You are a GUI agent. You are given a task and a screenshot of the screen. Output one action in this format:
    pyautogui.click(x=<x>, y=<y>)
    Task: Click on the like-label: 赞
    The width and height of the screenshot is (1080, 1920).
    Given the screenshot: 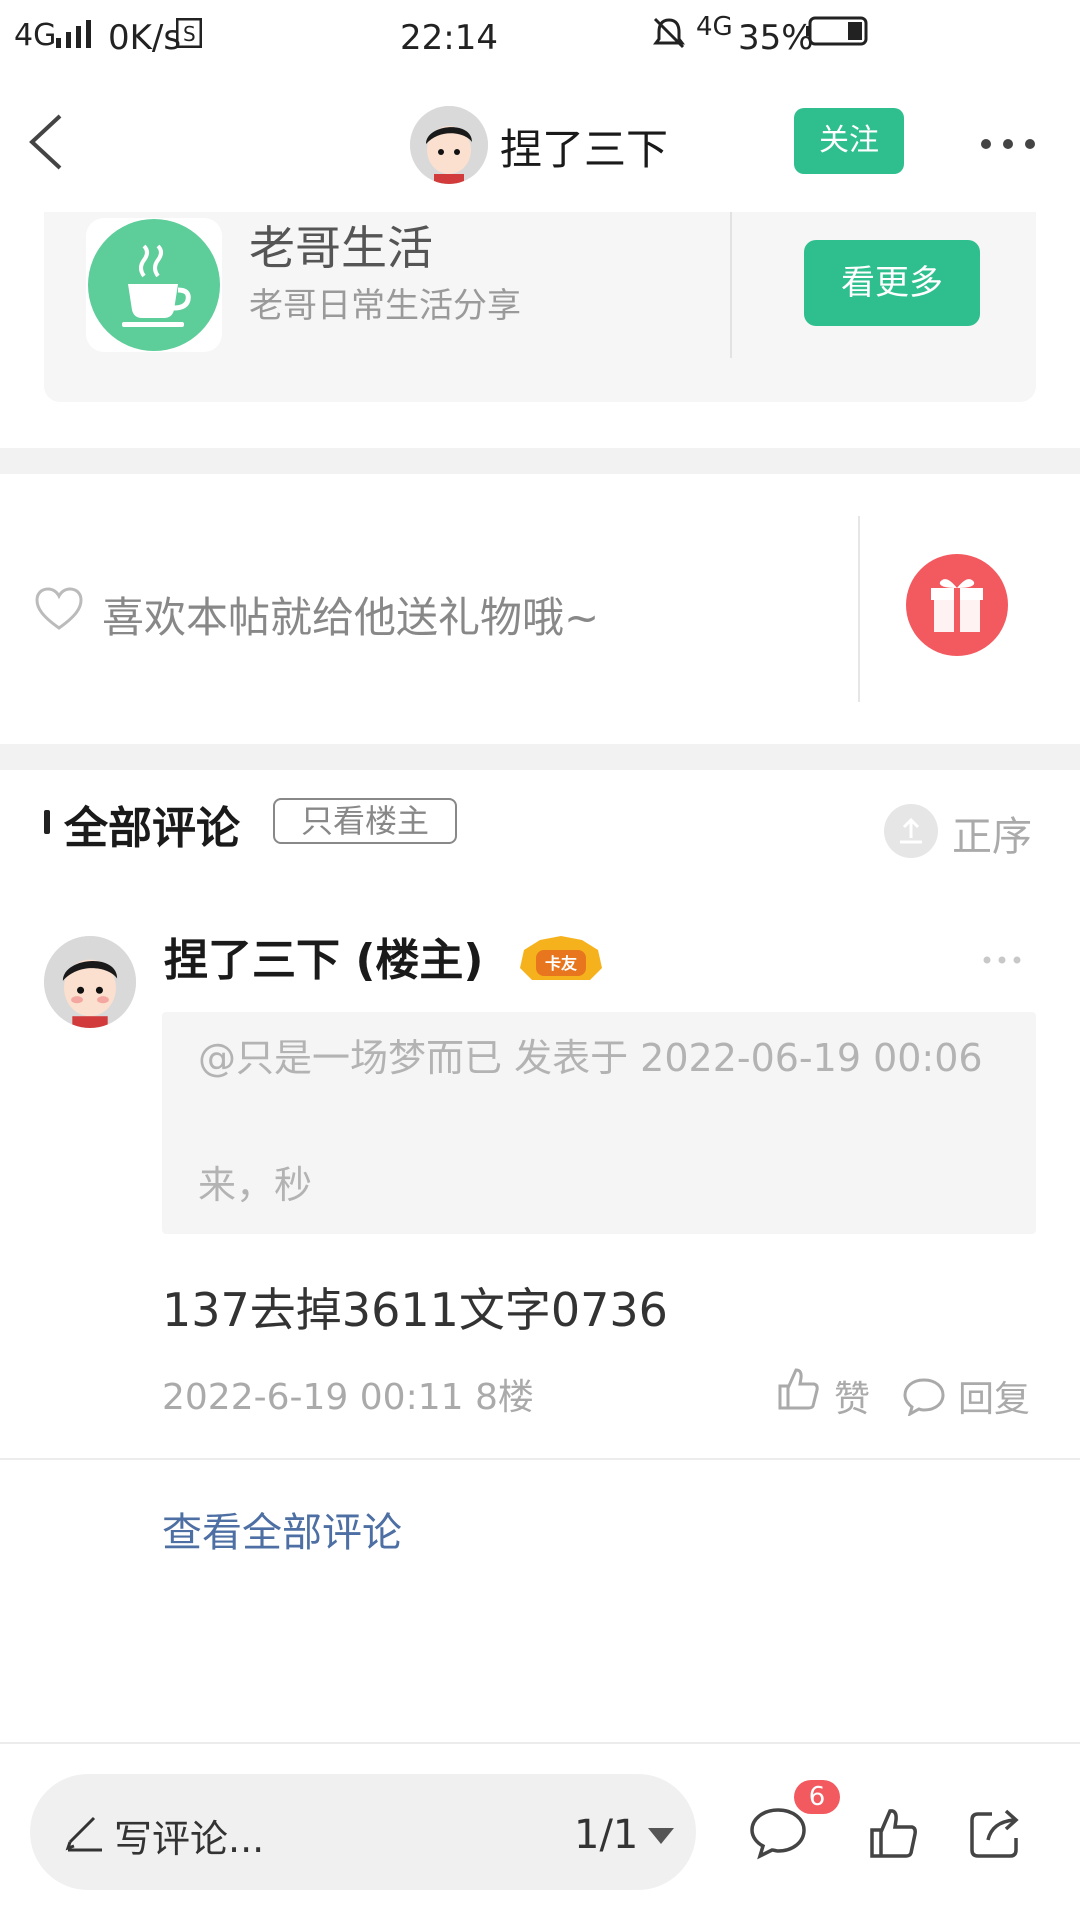 What is the action you would take?
    pyautogui.click(x=852, y=1396)
    